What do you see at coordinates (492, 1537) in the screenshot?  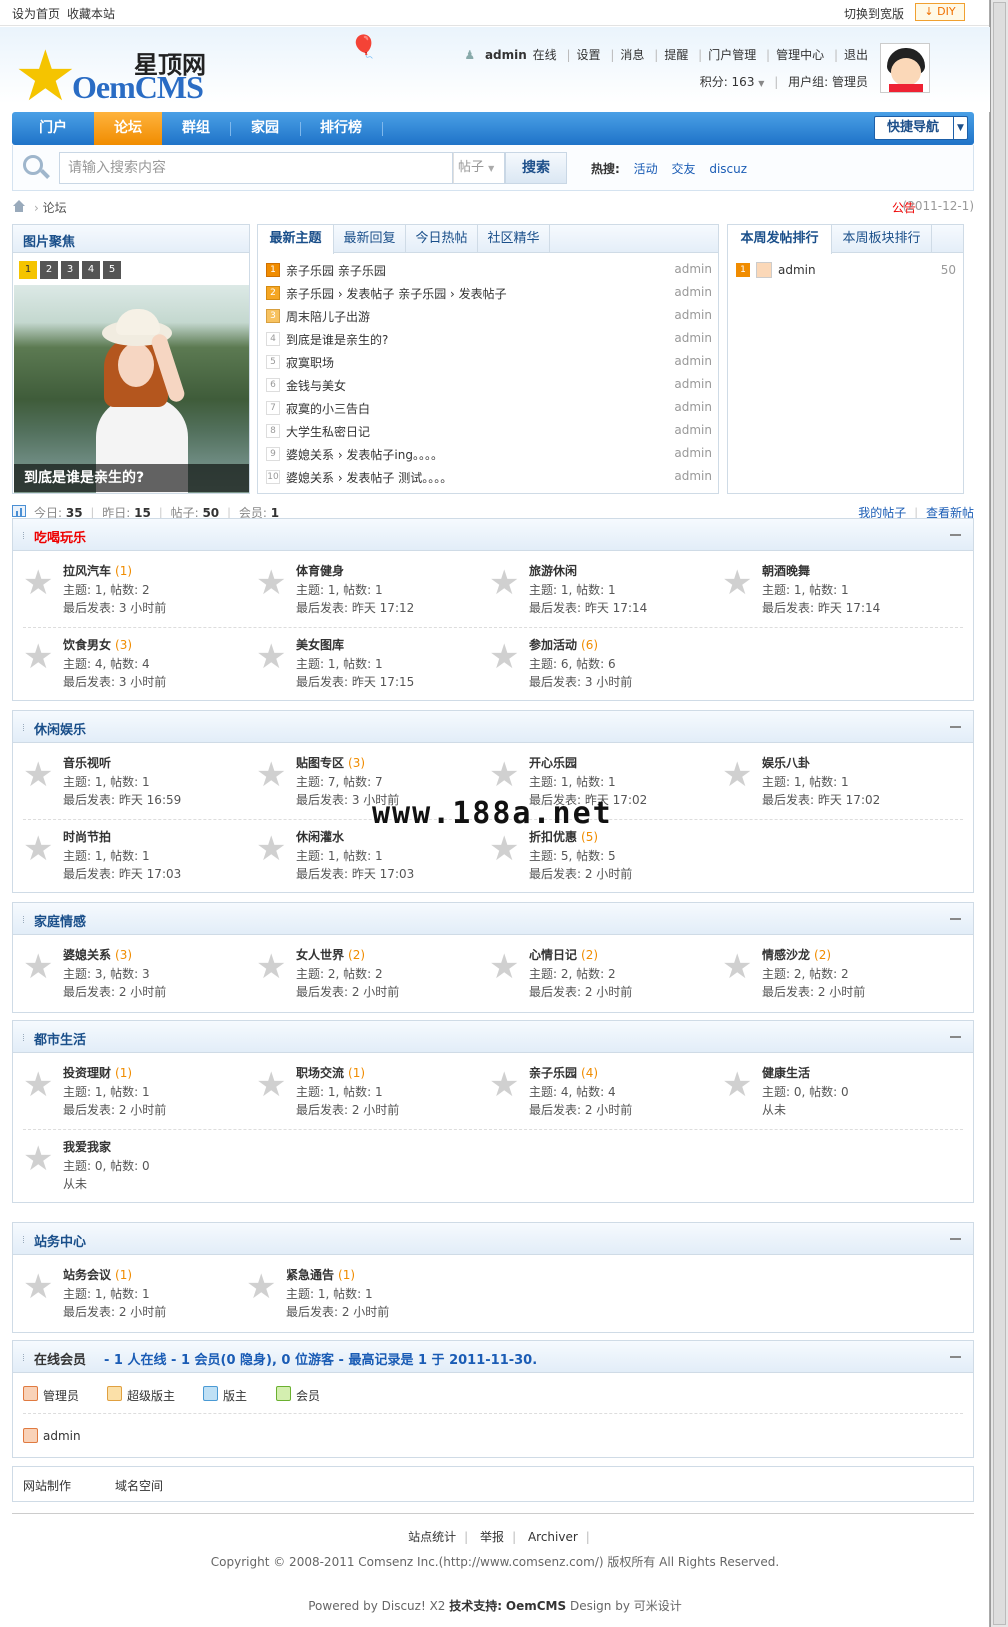 I see `report-link: 举报` at bounding box center [492, 1537].